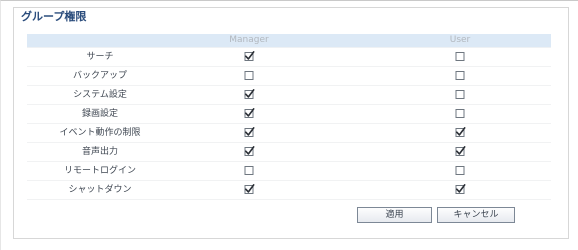  Describe the element at coordinates (100, 133) in the screenshot. I see `permission-label: イベント動作の制限` at that location.